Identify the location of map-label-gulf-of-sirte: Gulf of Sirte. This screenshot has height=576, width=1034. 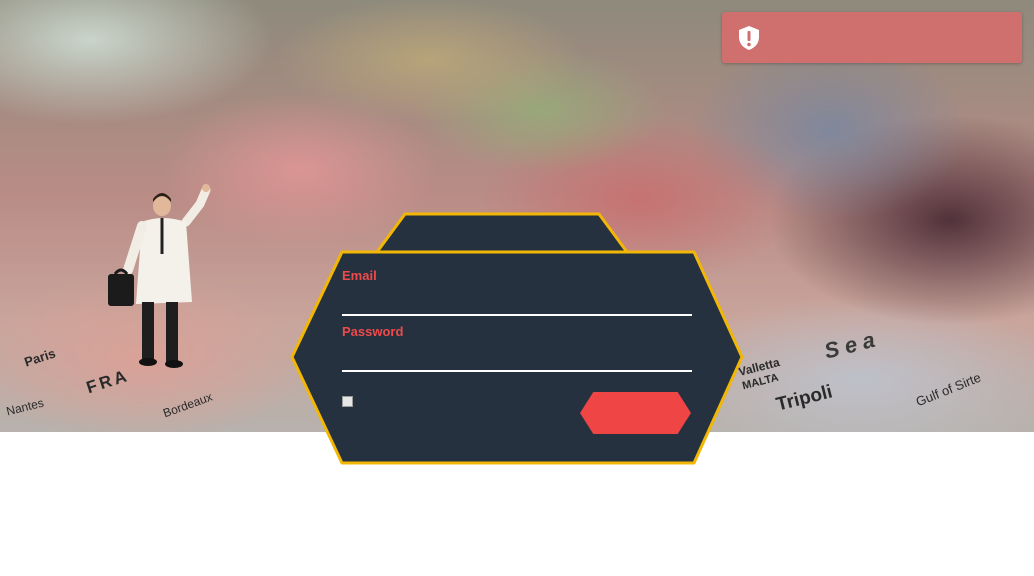
(948, 389).